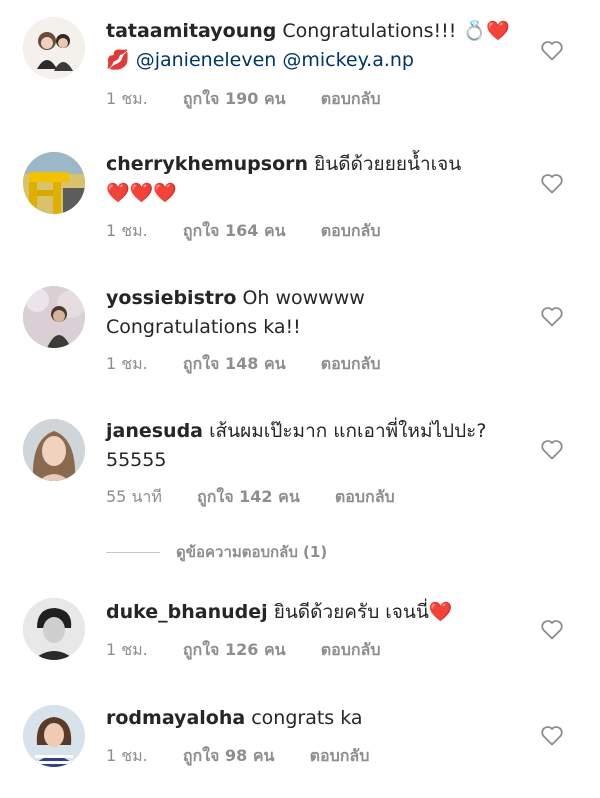 Image resolution: width=600 pixels, height=798 pixels. I want to click on comment-text: congrats ka, so click(307, 718).